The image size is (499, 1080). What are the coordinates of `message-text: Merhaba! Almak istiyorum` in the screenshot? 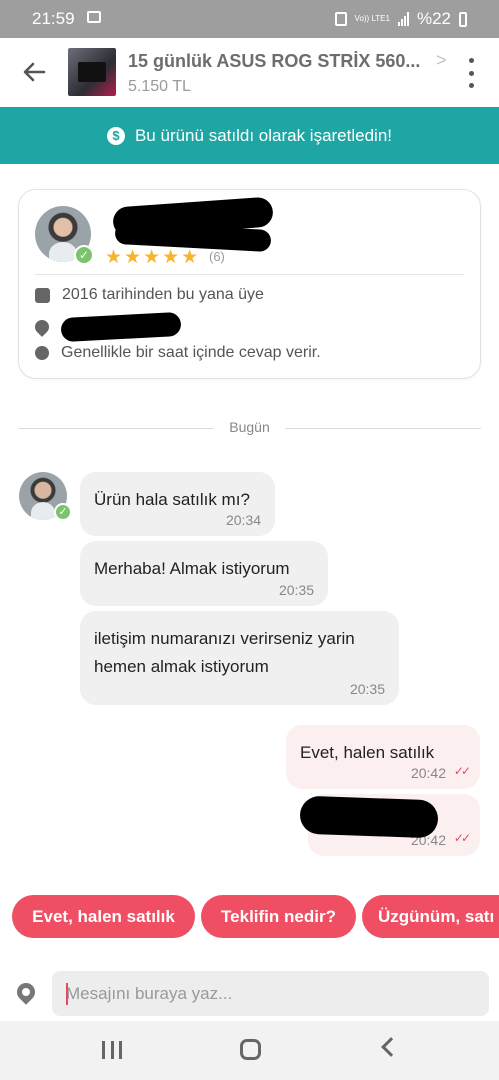 It's located at (192, 568).